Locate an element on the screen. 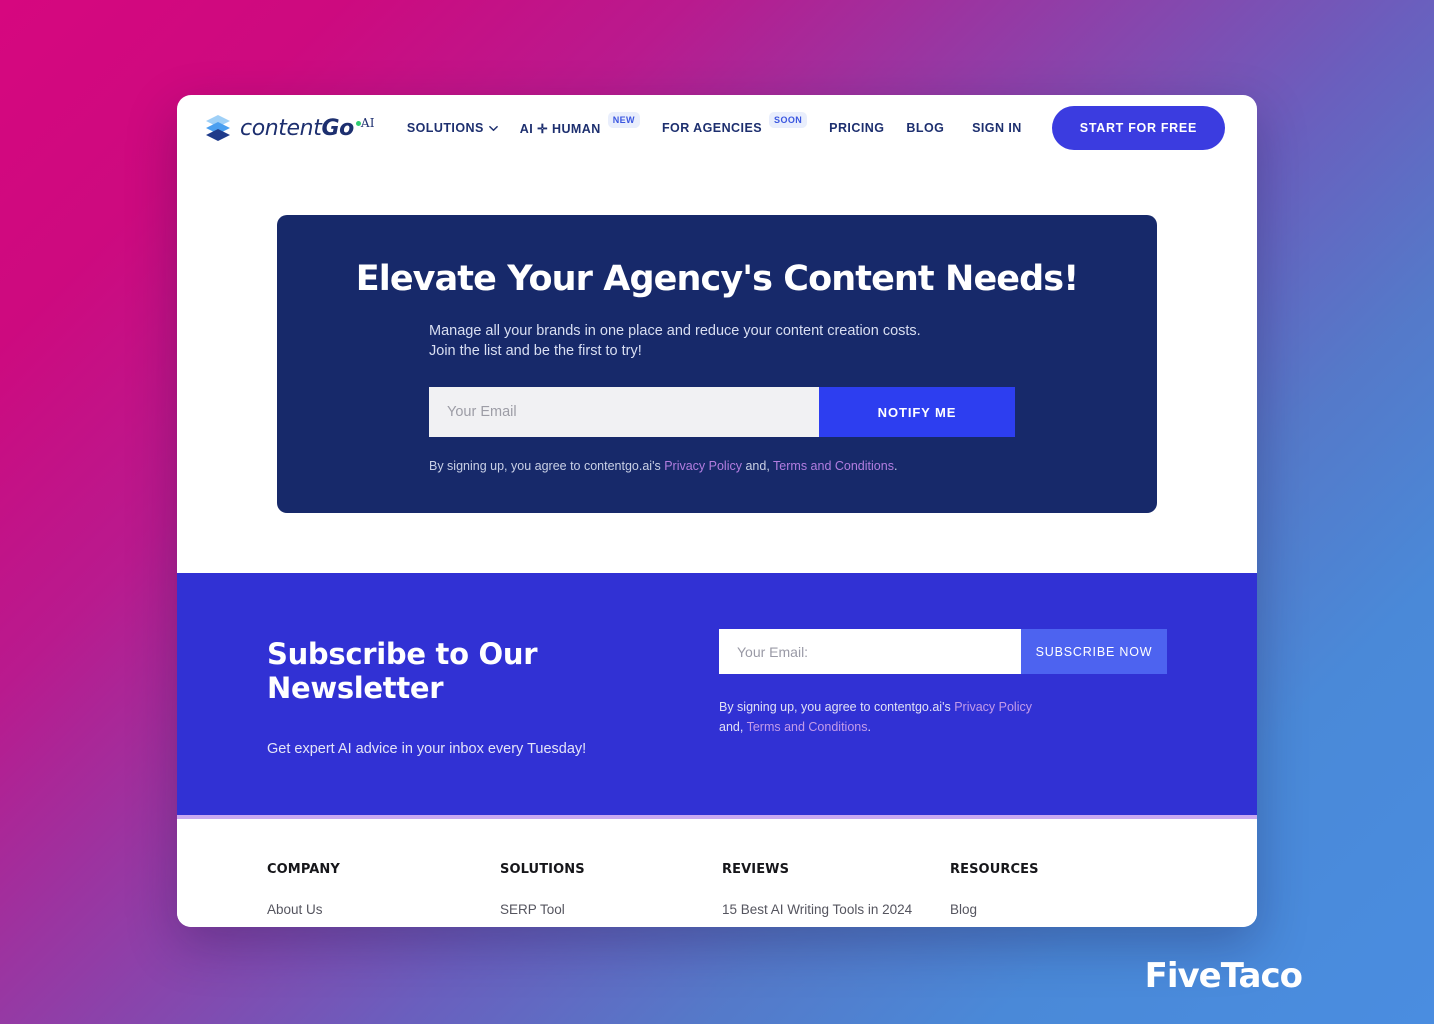 The image size is (1434, 1024). nav-item-solutions: SOLUTIONS is located at coordinates (452, 128).